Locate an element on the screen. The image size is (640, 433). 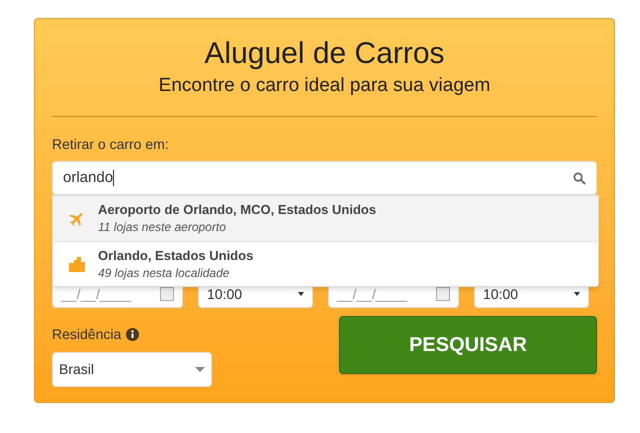
suggestion-item: Aeroporto de Orlando, MCO, Estados Unidos 11 lojas neste aeroporto is located at coordinates (325, 218).